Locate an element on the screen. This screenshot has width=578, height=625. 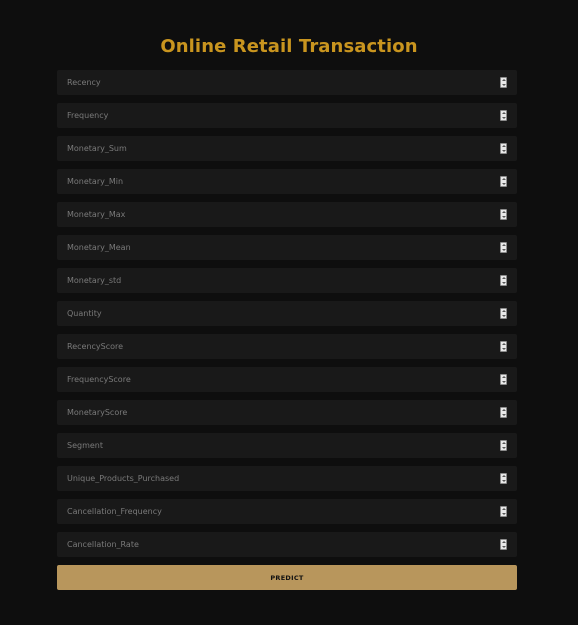
recency-score-input is located at coordinates (287, 346).